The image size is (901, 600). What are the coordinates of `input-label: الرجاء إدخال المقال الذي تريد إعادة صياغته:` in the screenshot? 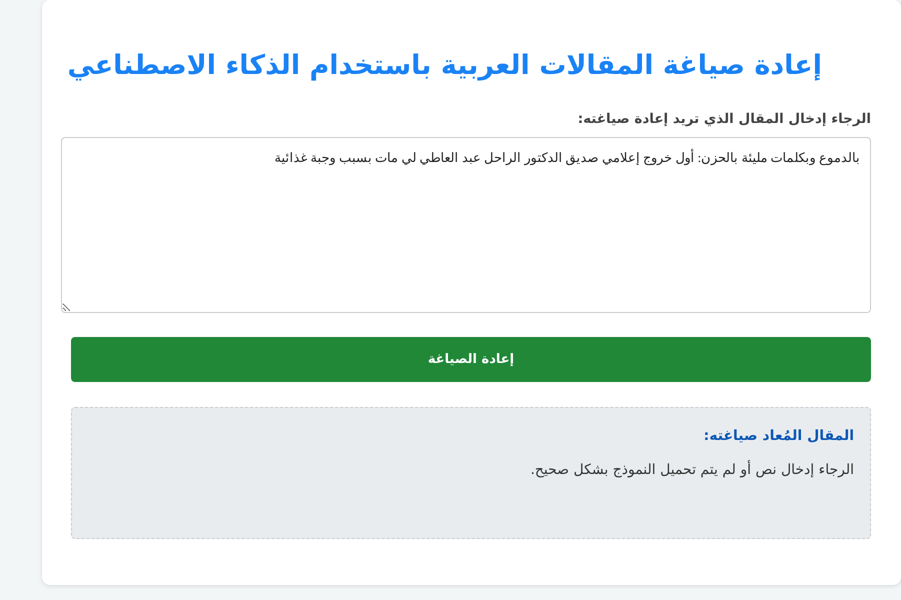 It's located at (724, 119).